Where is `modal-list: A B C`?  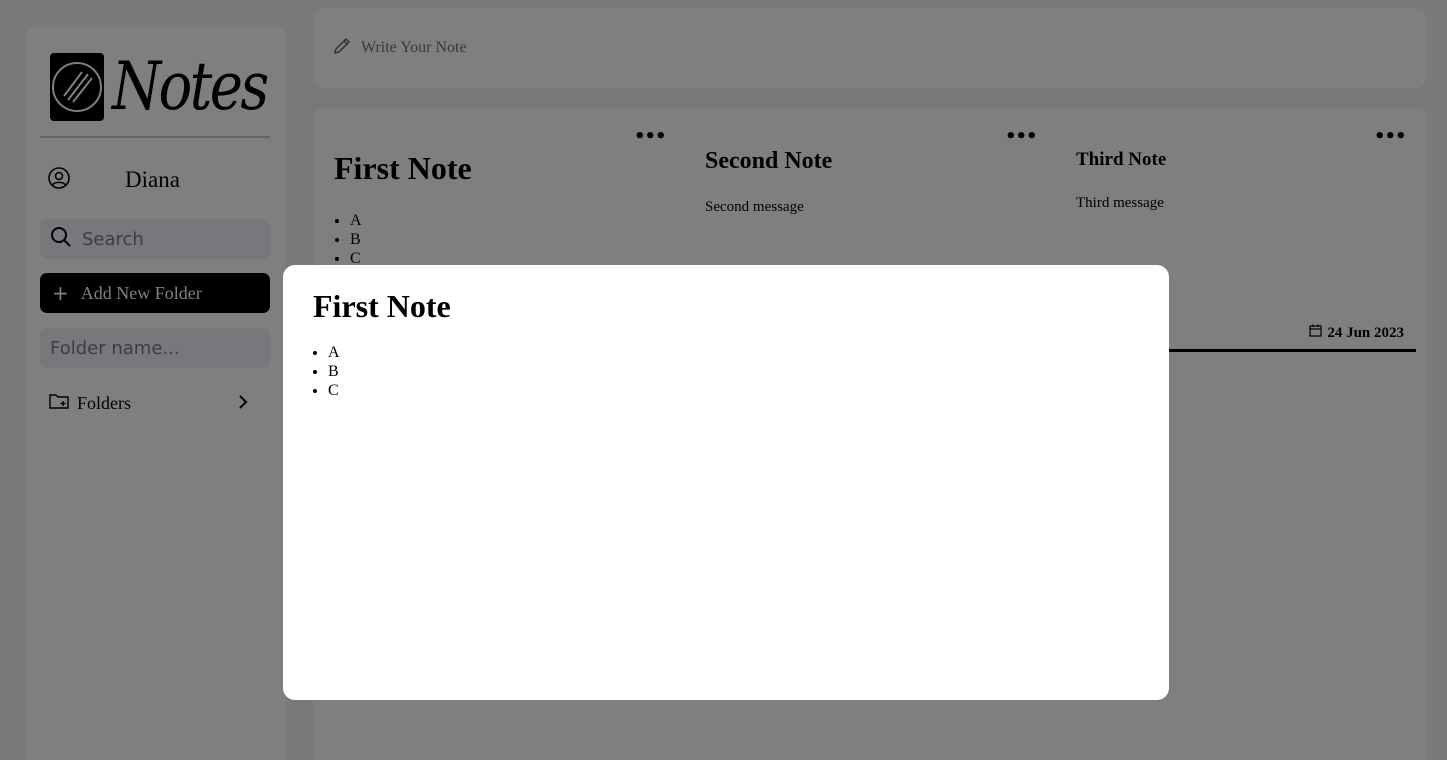 modal-list: A B C is located at coordinates (726, 371).